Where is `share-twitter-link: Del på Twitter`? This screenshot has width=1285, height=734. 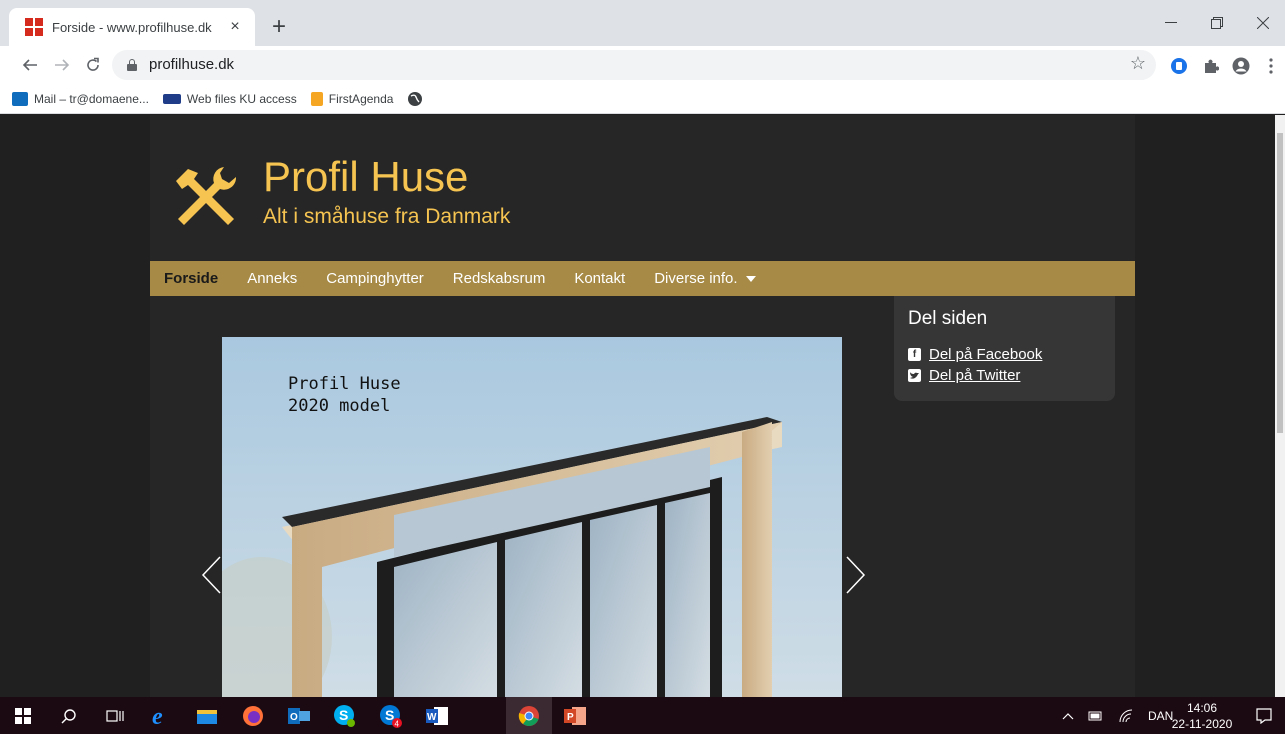 share-twitter-link: Del på Twitter is located at coordinates (1004, 375).